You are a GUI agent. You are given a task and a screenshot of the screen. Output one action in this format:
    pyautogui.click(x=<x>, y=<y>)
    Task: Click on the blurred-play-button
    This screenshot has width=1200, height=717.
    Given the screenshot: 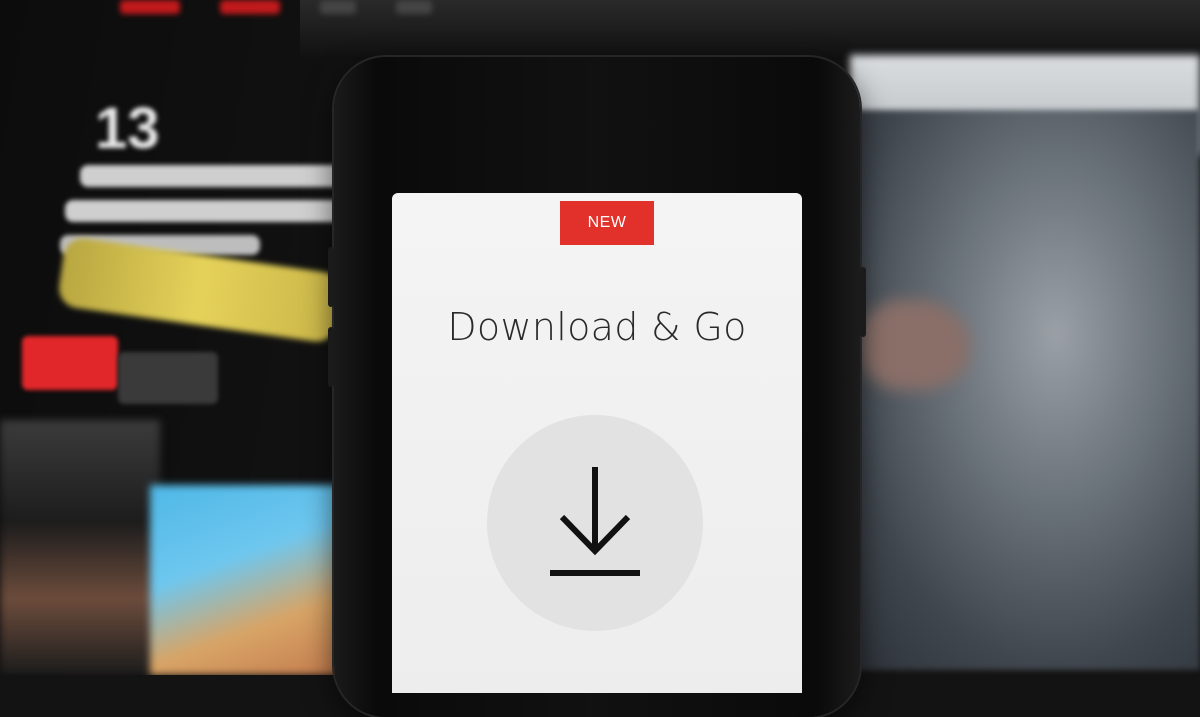 What is the action you would take?
    pyautogui.click(x=70, y=363)
    